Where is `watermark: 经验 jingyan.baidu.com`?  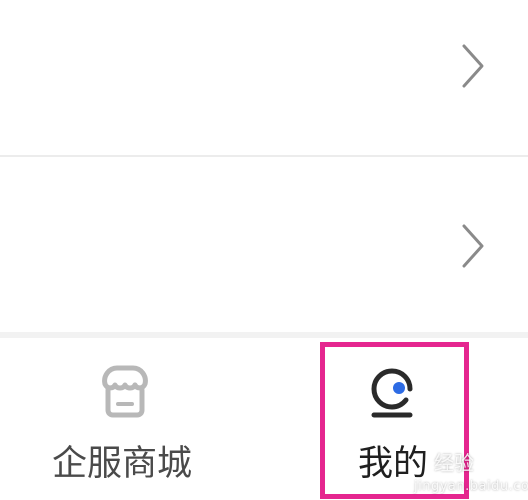 watermark: 经验 jingyan.baidu.com is located at coordinates (465, 468).